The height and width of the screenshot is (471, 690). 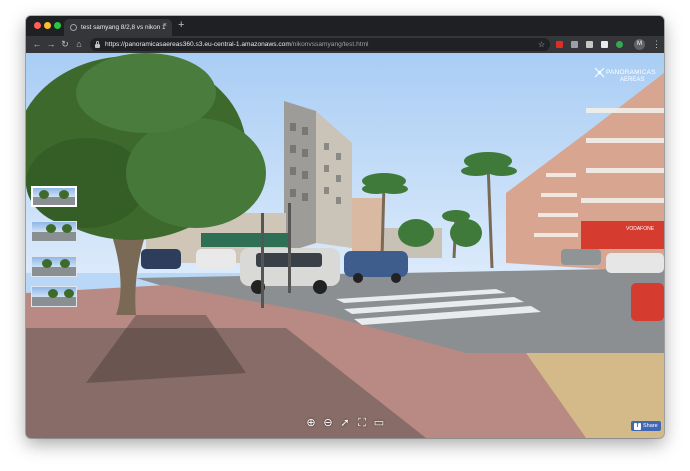 What do you see at coordinates (311, 423) in the screenshot?
I see `zoom-in-icon: ⊕` at bounding box center [311, 423].